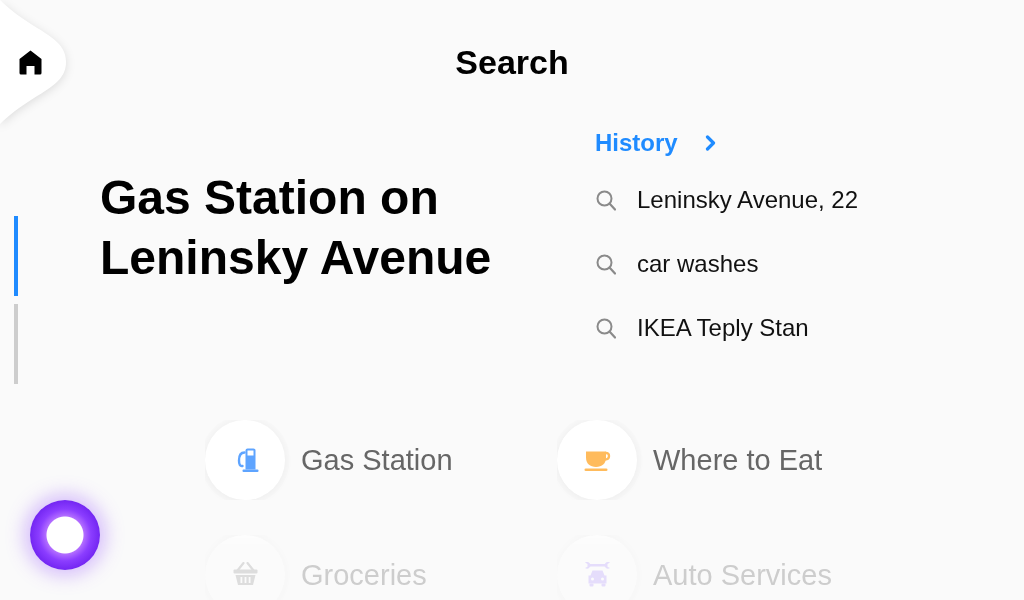 This screenshot has width=1024, height=600. I want to click on history-item: car washes, so click(677, 264).